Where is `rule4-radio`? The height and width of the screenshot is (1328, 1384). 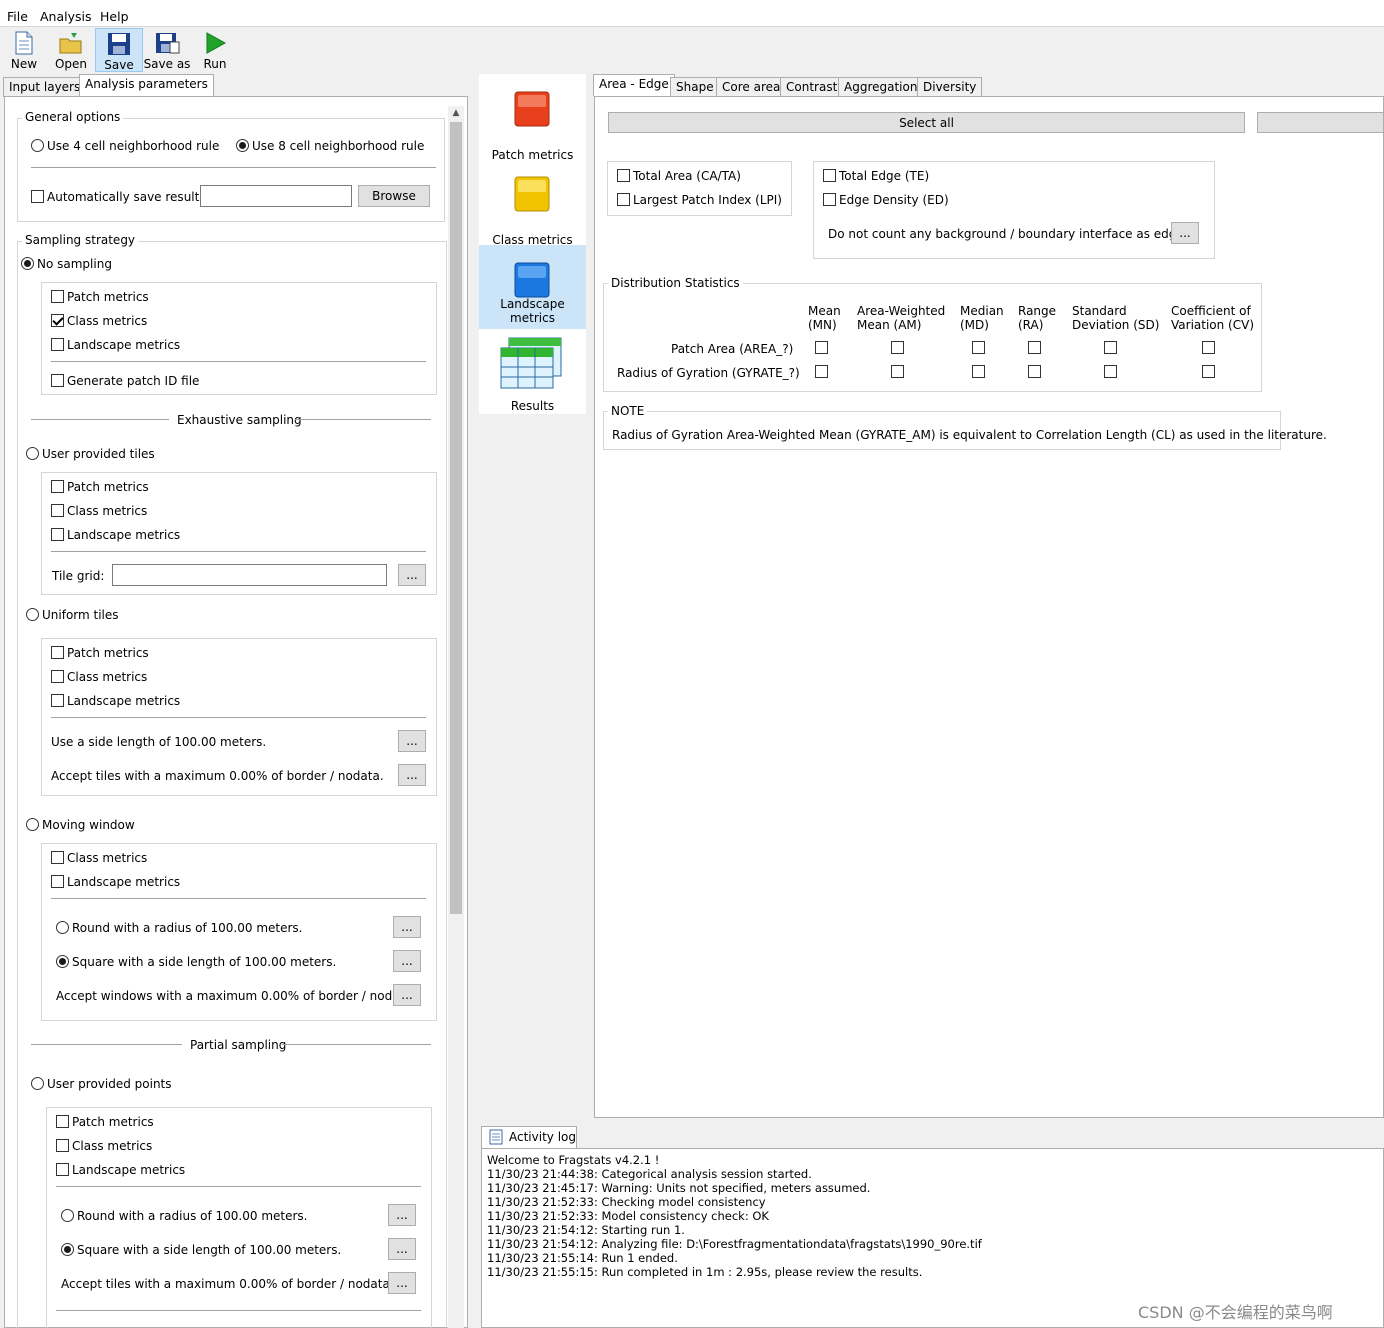
rule4-radio is located at coordinates (37, 145).